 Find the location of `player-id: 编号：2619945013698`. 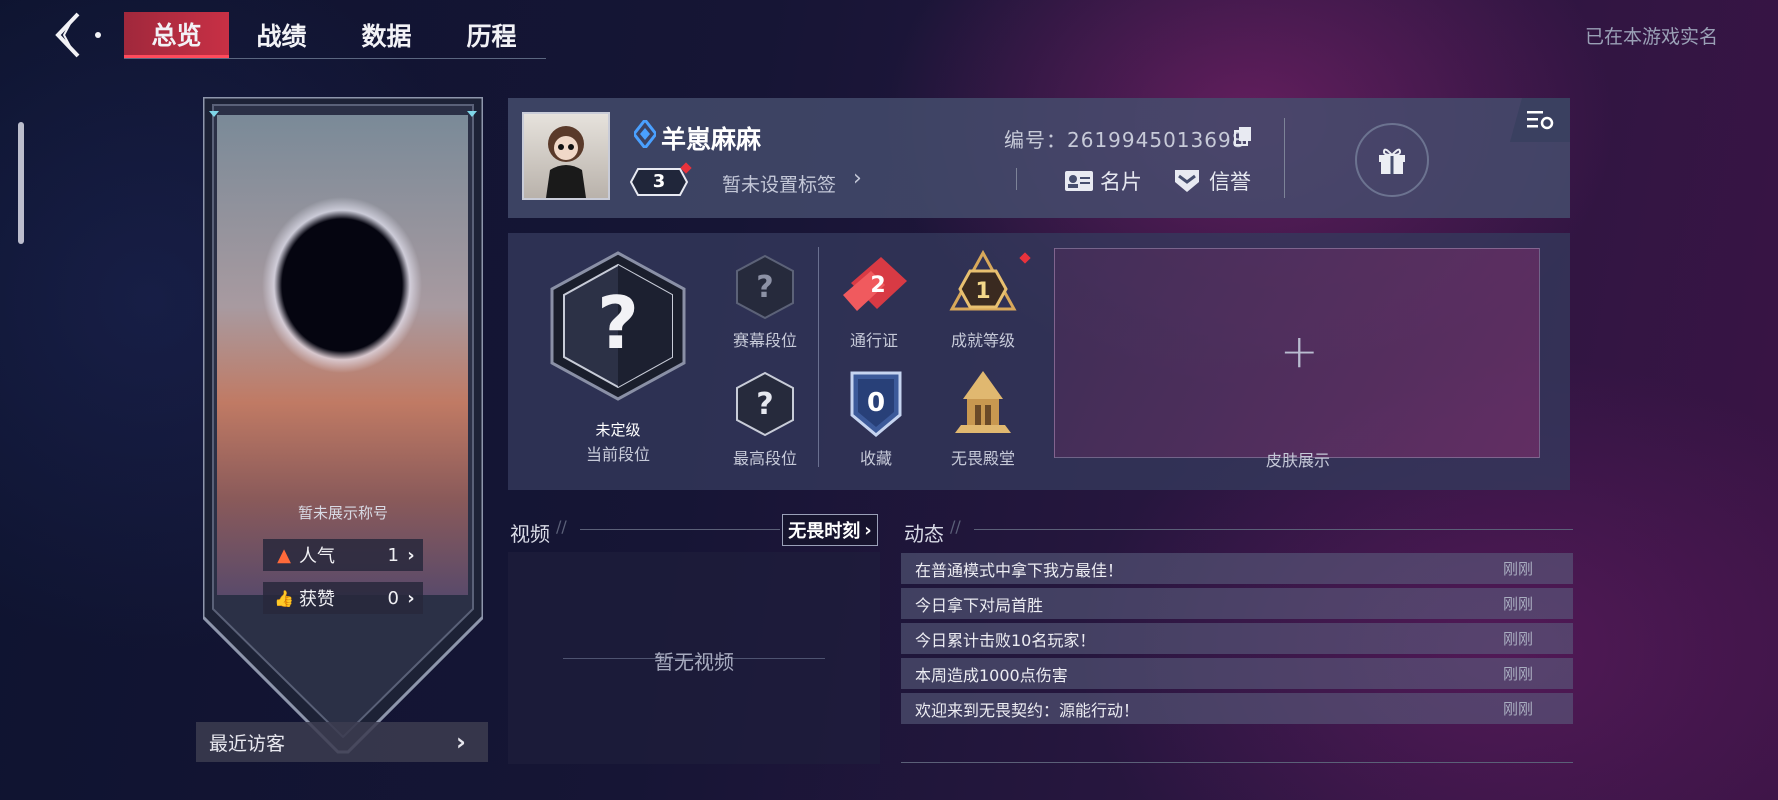

player-id: 编号：2619945013698 is located at coordinates (1125, 140).